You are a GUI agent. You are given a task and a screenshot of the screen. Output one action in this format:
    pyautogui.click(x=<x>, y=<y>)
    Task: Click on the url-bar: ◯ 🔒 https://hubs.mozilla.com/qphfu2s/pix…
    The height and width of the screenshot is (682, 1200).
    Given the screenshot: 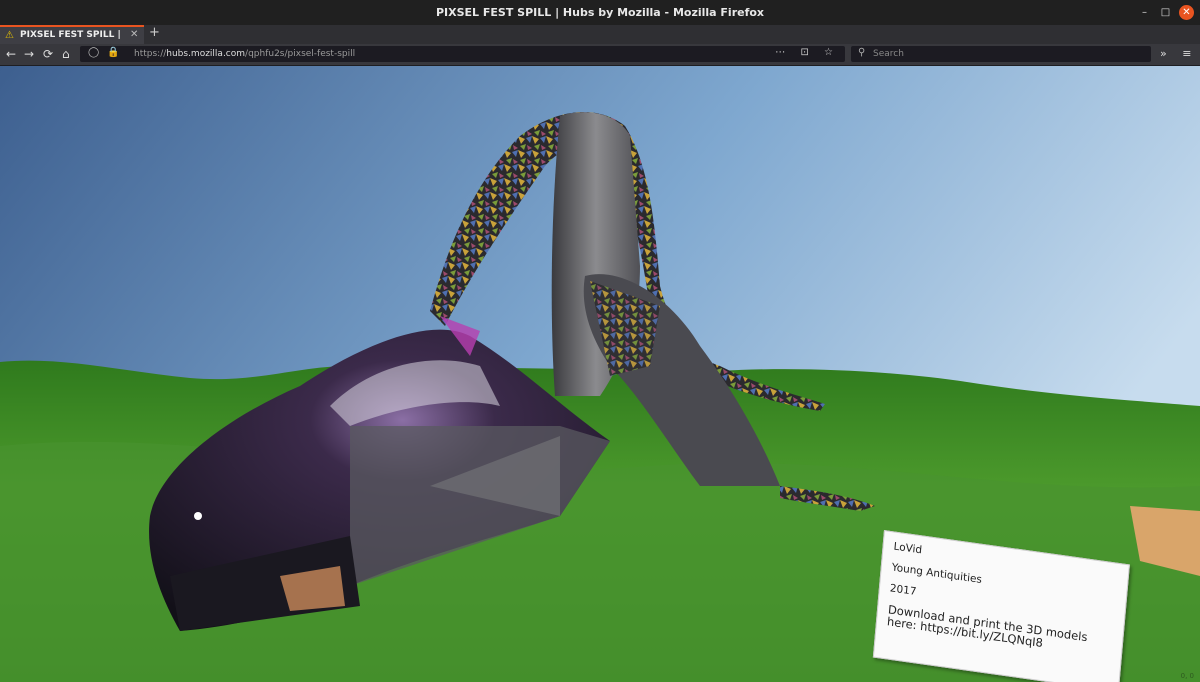 What is the action you would take?
    pyautogui.click(x=462, y=54)
    